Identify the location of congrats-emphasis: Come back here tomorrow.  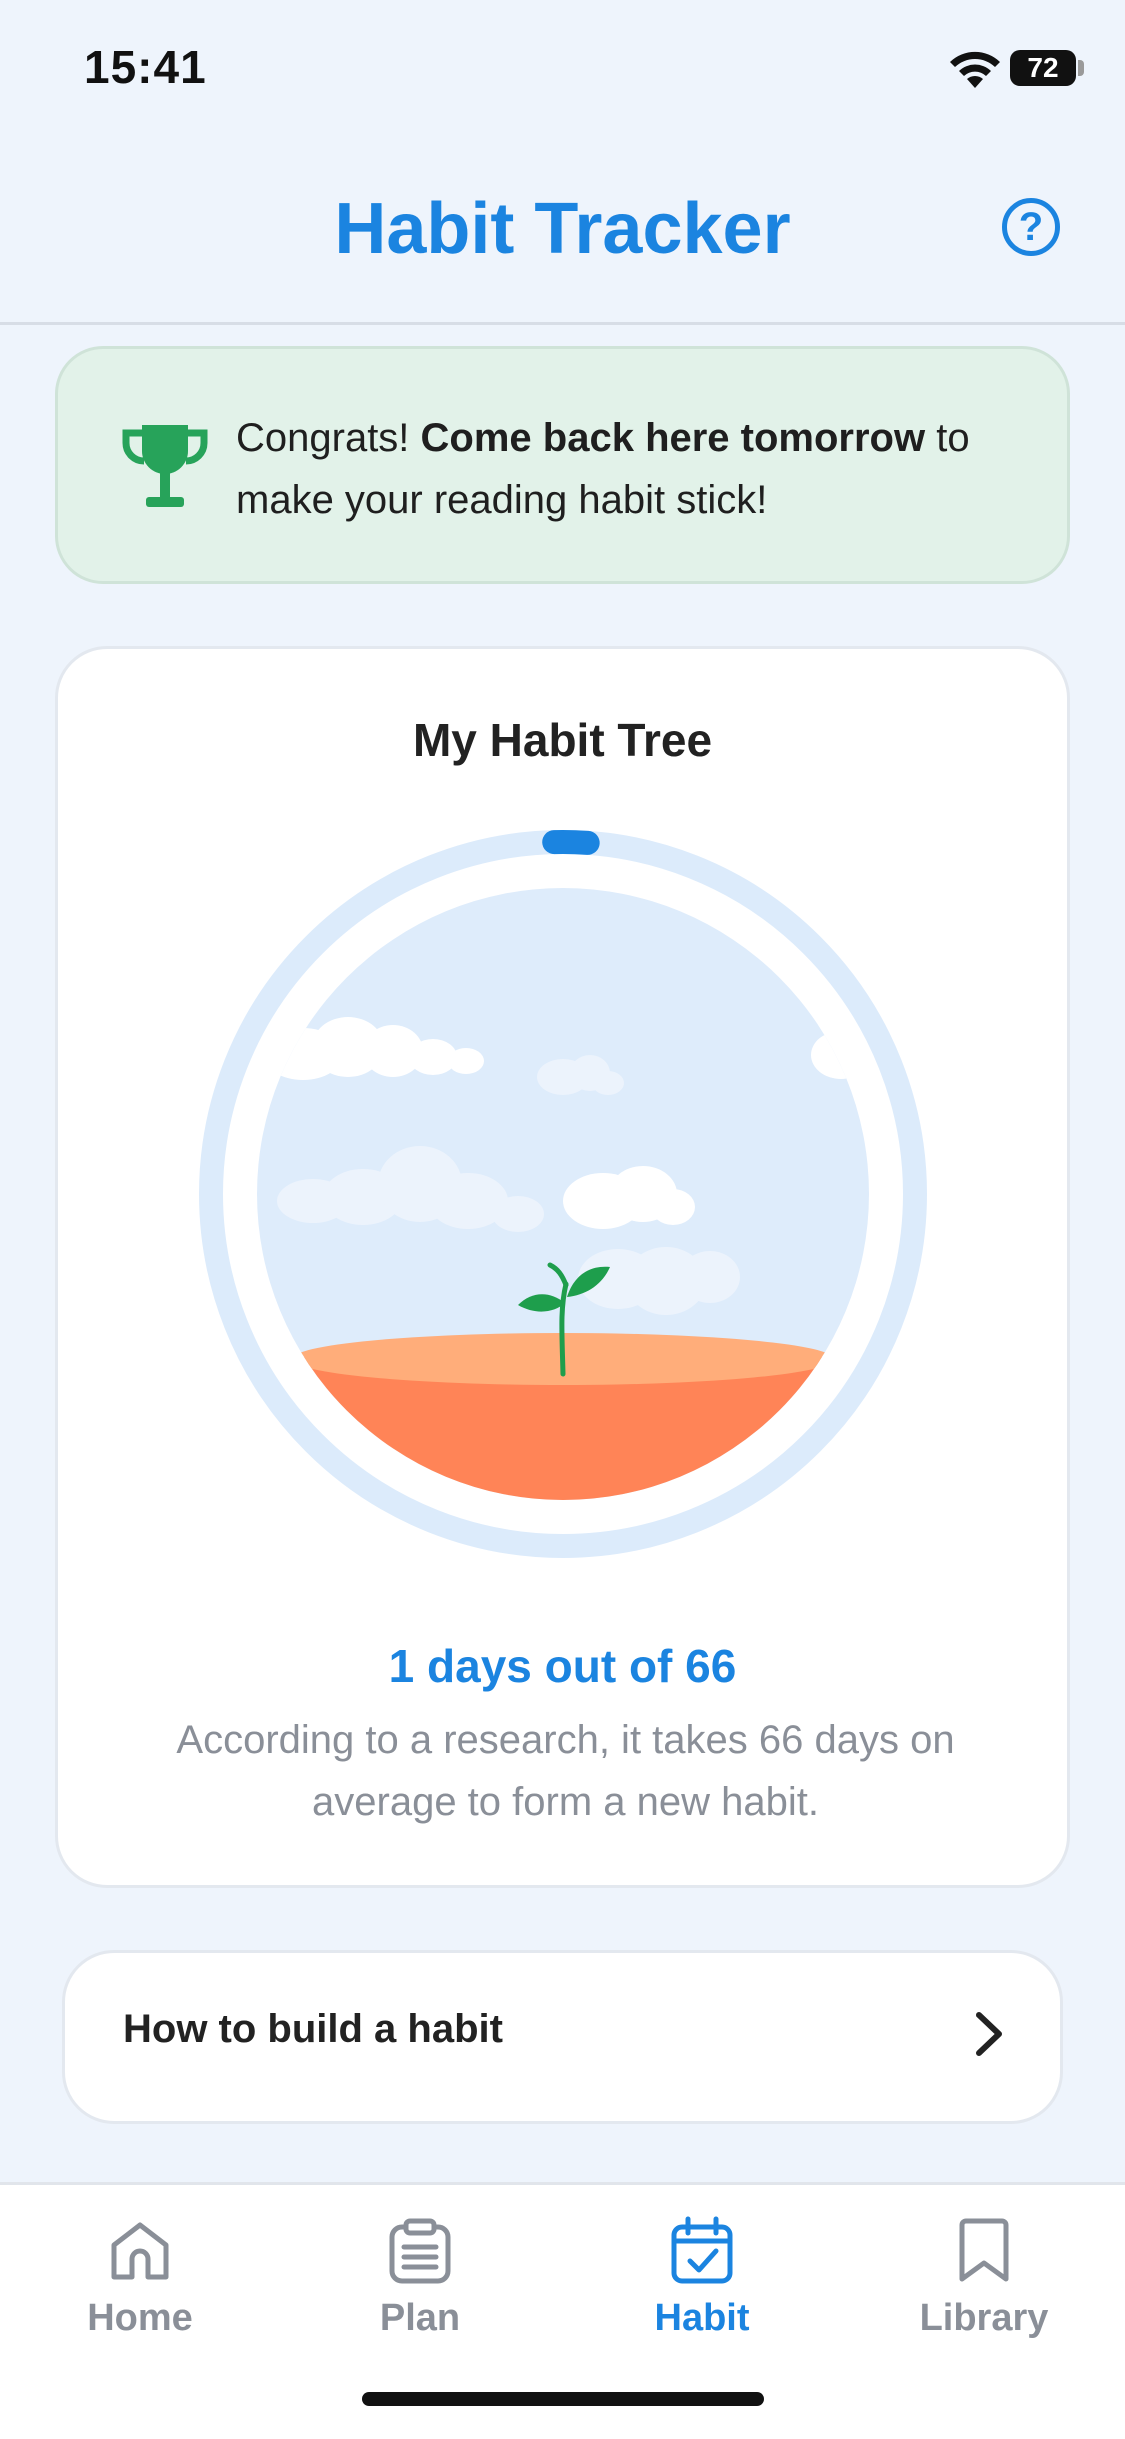
(673, 438).